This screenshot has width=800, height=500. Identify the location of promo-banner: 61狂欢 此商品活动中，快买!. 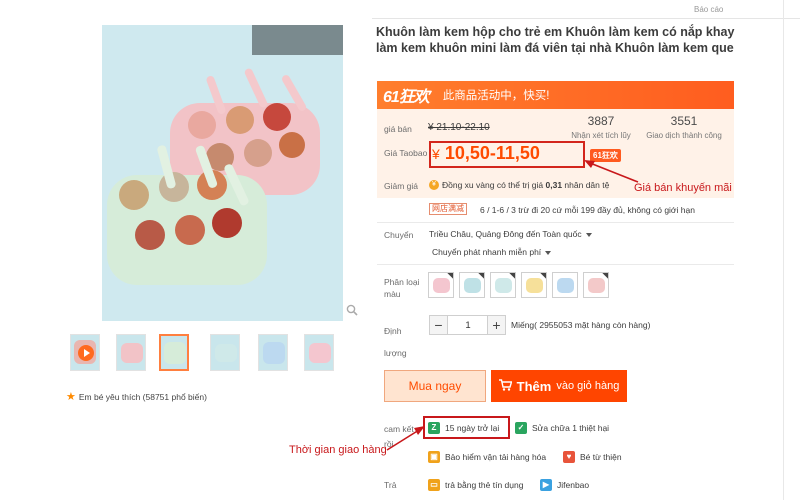
(555, 95).